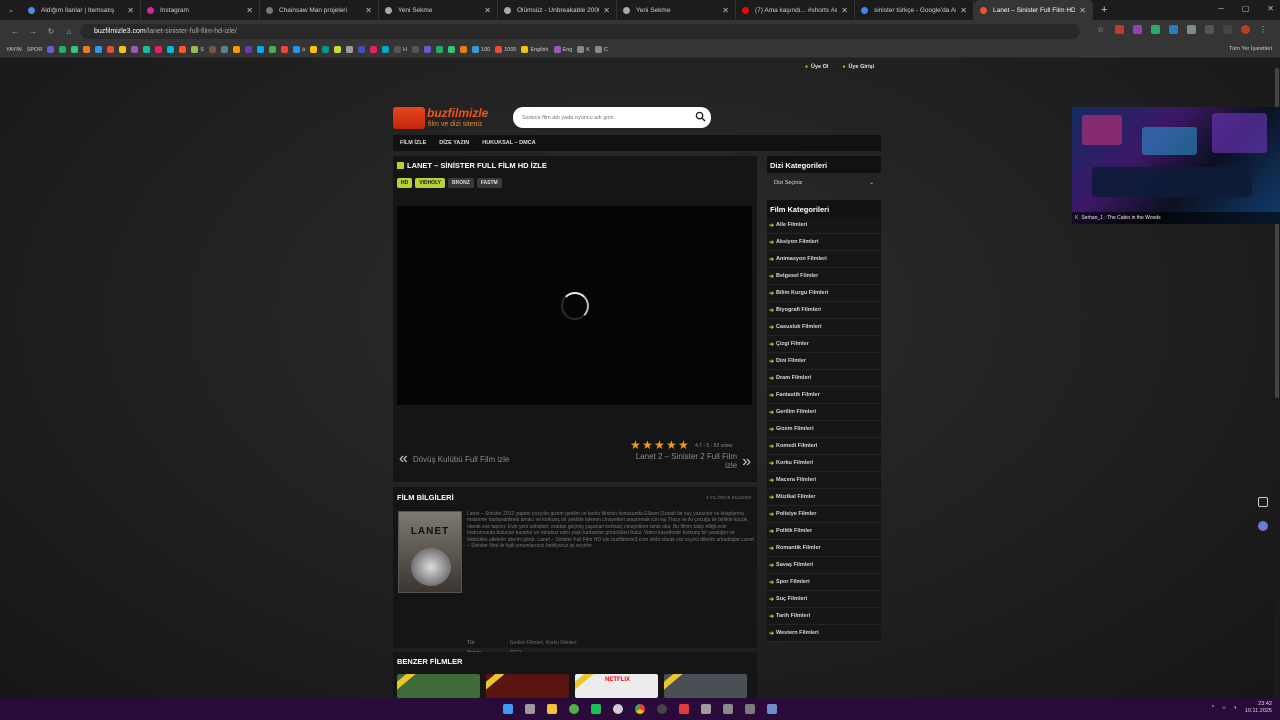 The width and height of the screenshot is (1280, 720). I want to click on category-link: ➔ Polisiye Filmler, so click(824, 514).